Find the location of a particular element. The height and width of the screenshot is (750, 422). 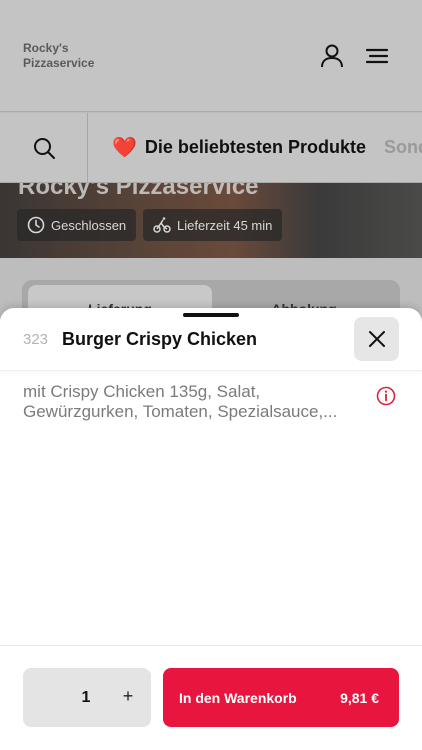

search-icon is located at coordinates (44, 148).